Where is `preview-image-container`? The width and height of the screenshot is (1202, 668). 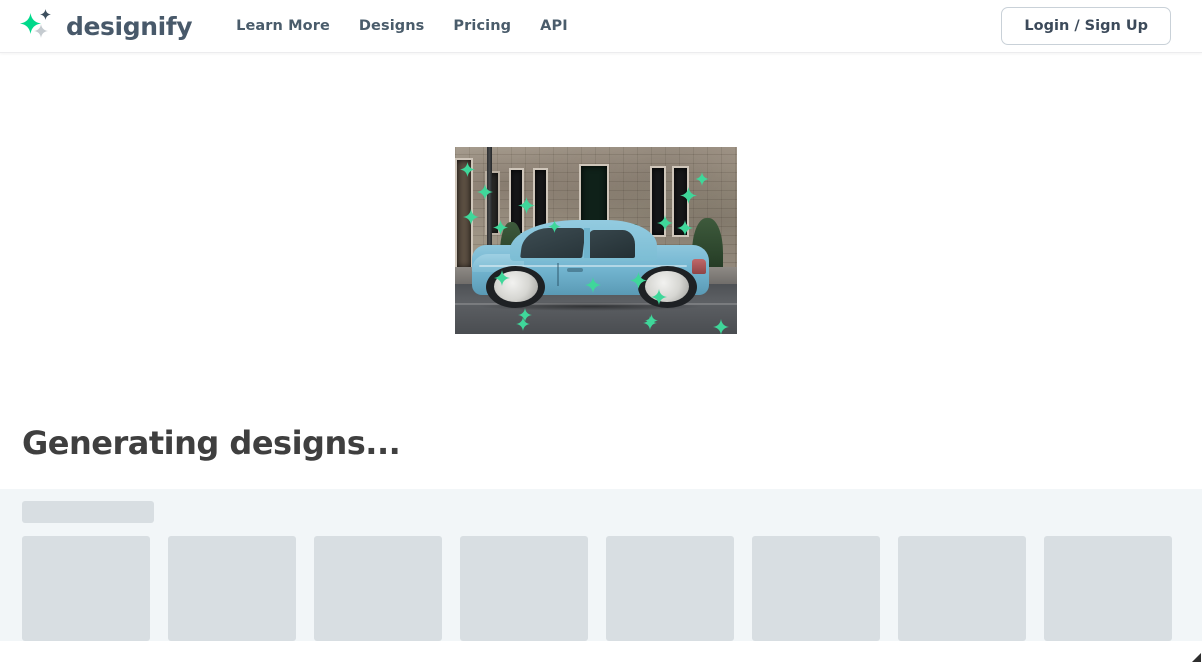
preview-image-container is located at coordinates (596, 240).